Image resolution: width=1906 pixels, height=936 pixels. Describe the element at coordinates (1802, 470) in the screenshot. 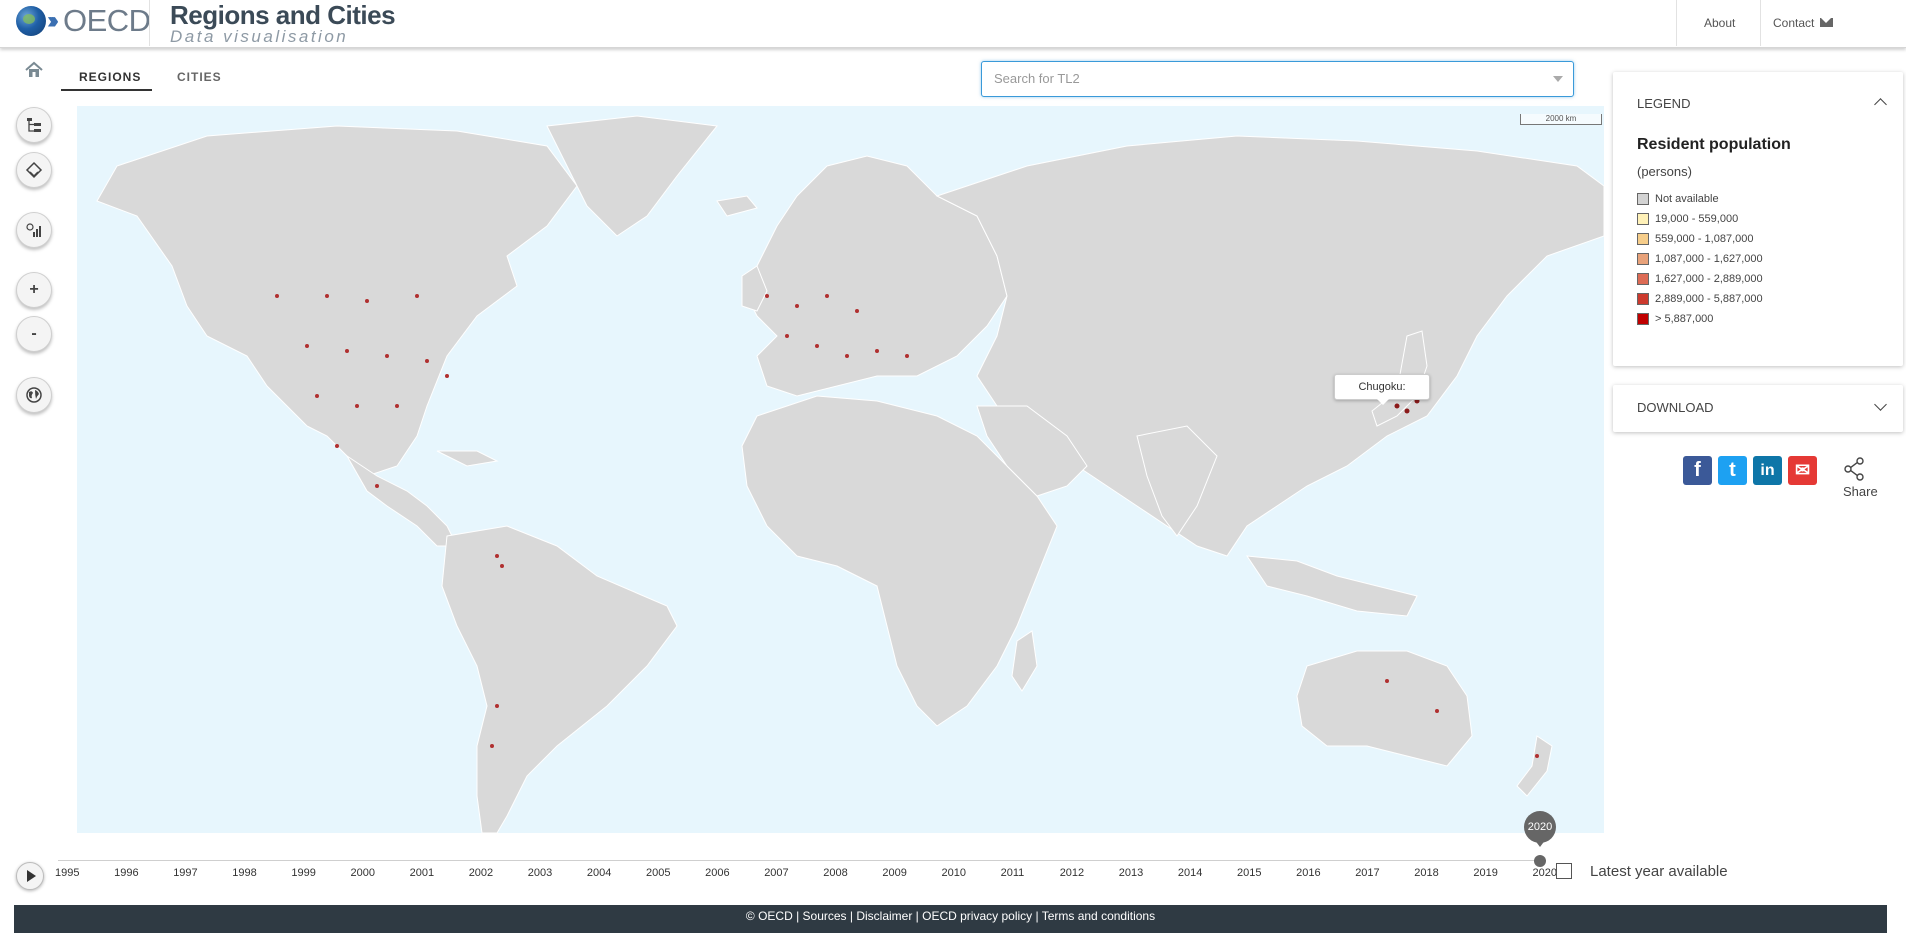

I see `email-icon: ✉` at that location.